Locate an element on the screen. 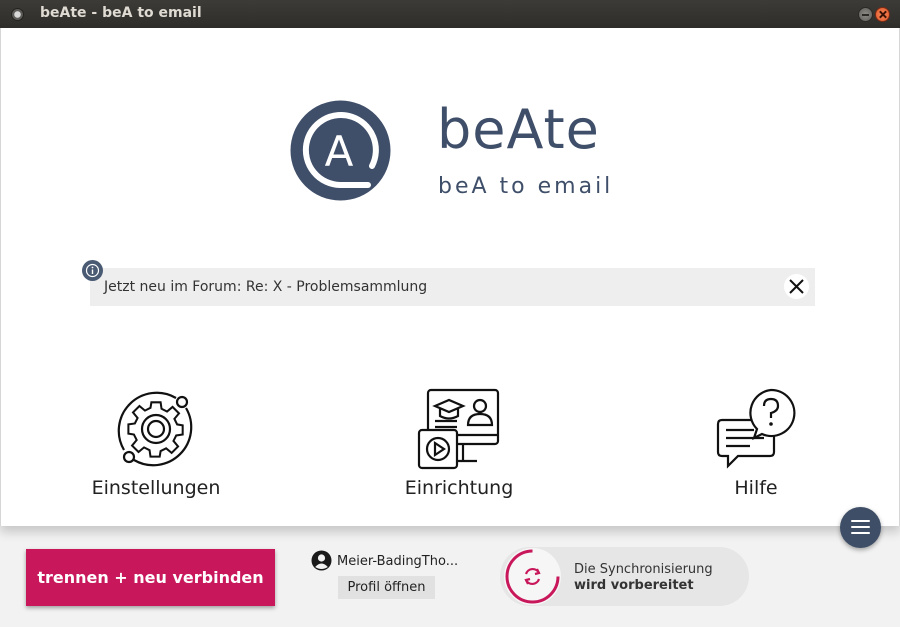 Image resolution: width=900 pixels, height=627 pixels. menu-button is located at coordinates (860, 527).